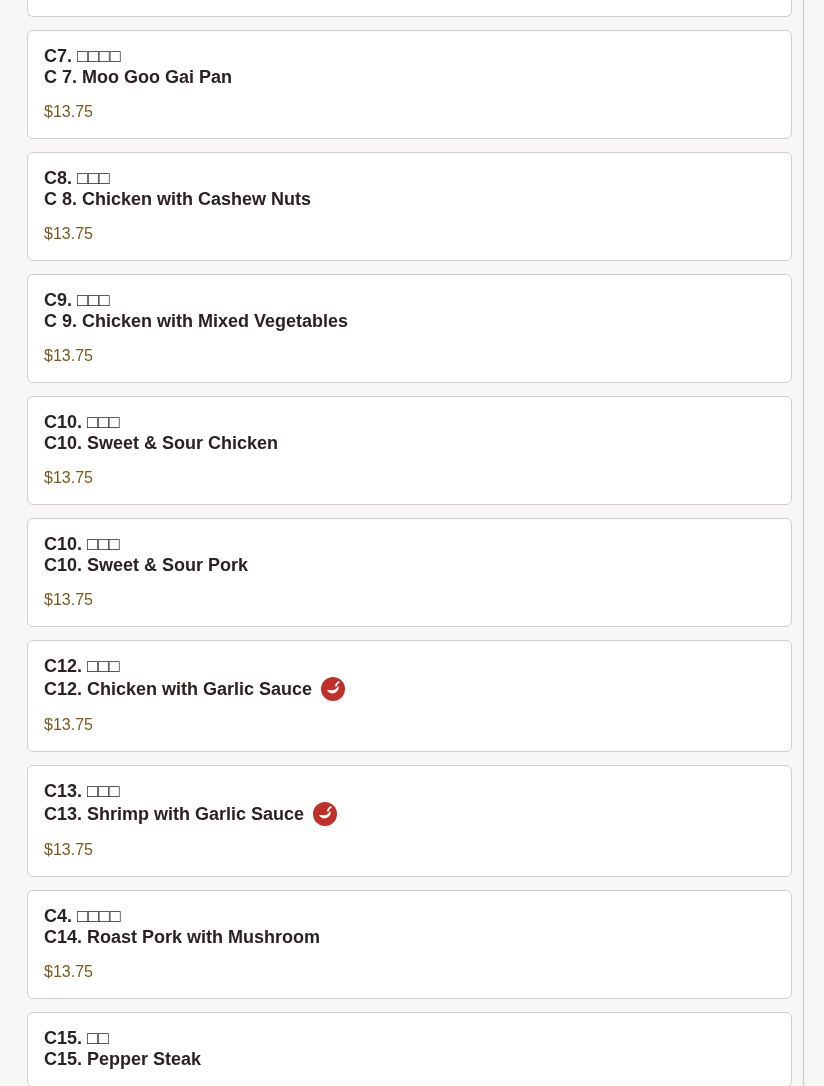 The height and width of the screenshot is (1086, 824). What do you see at coordinates (82, 791) in the screenshot?
I see `dish-code-name: C13. □□□` at bounding box center [82, 791].